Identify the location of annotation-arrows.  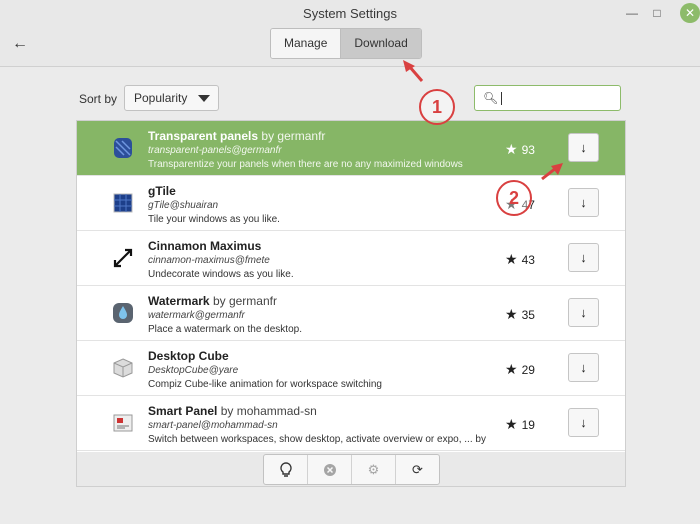
(483, 120).